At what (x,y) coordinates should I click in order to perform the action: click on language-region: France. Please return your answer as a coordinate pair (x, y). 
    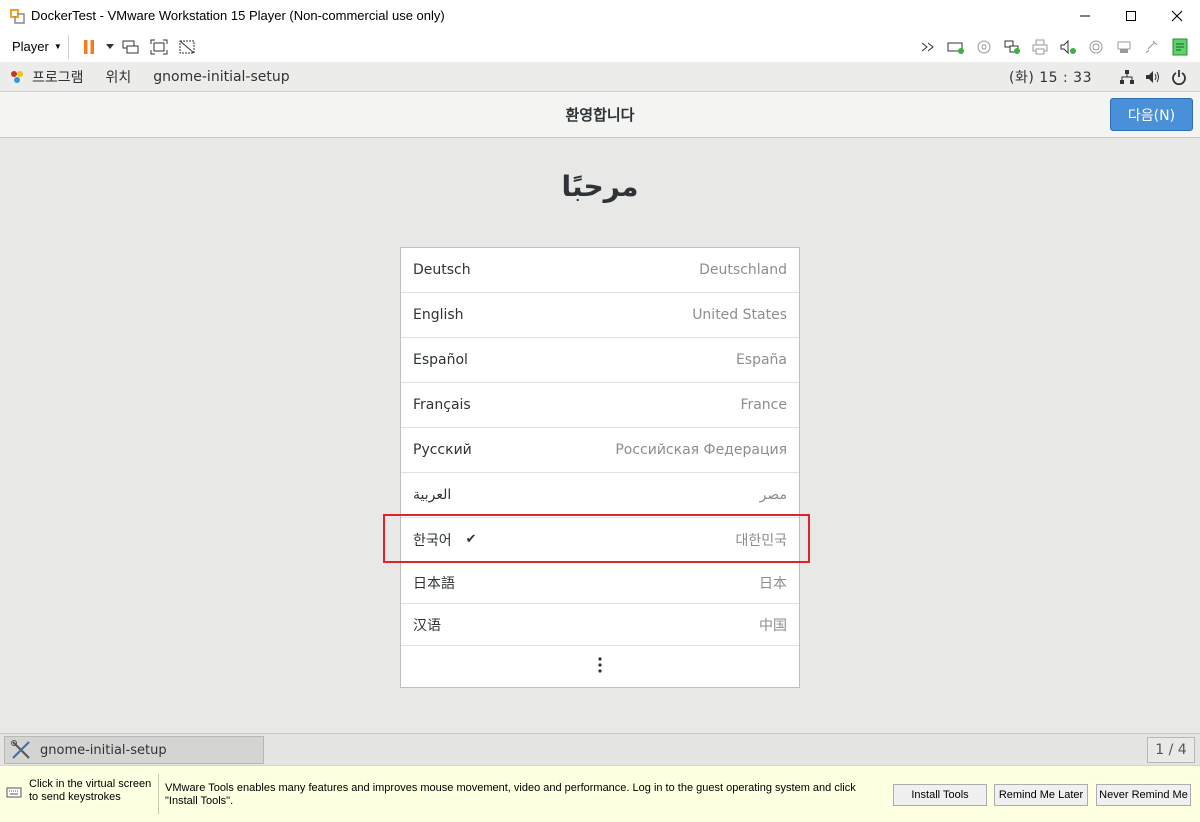
    Looking at the image, I should click on (763, 405).